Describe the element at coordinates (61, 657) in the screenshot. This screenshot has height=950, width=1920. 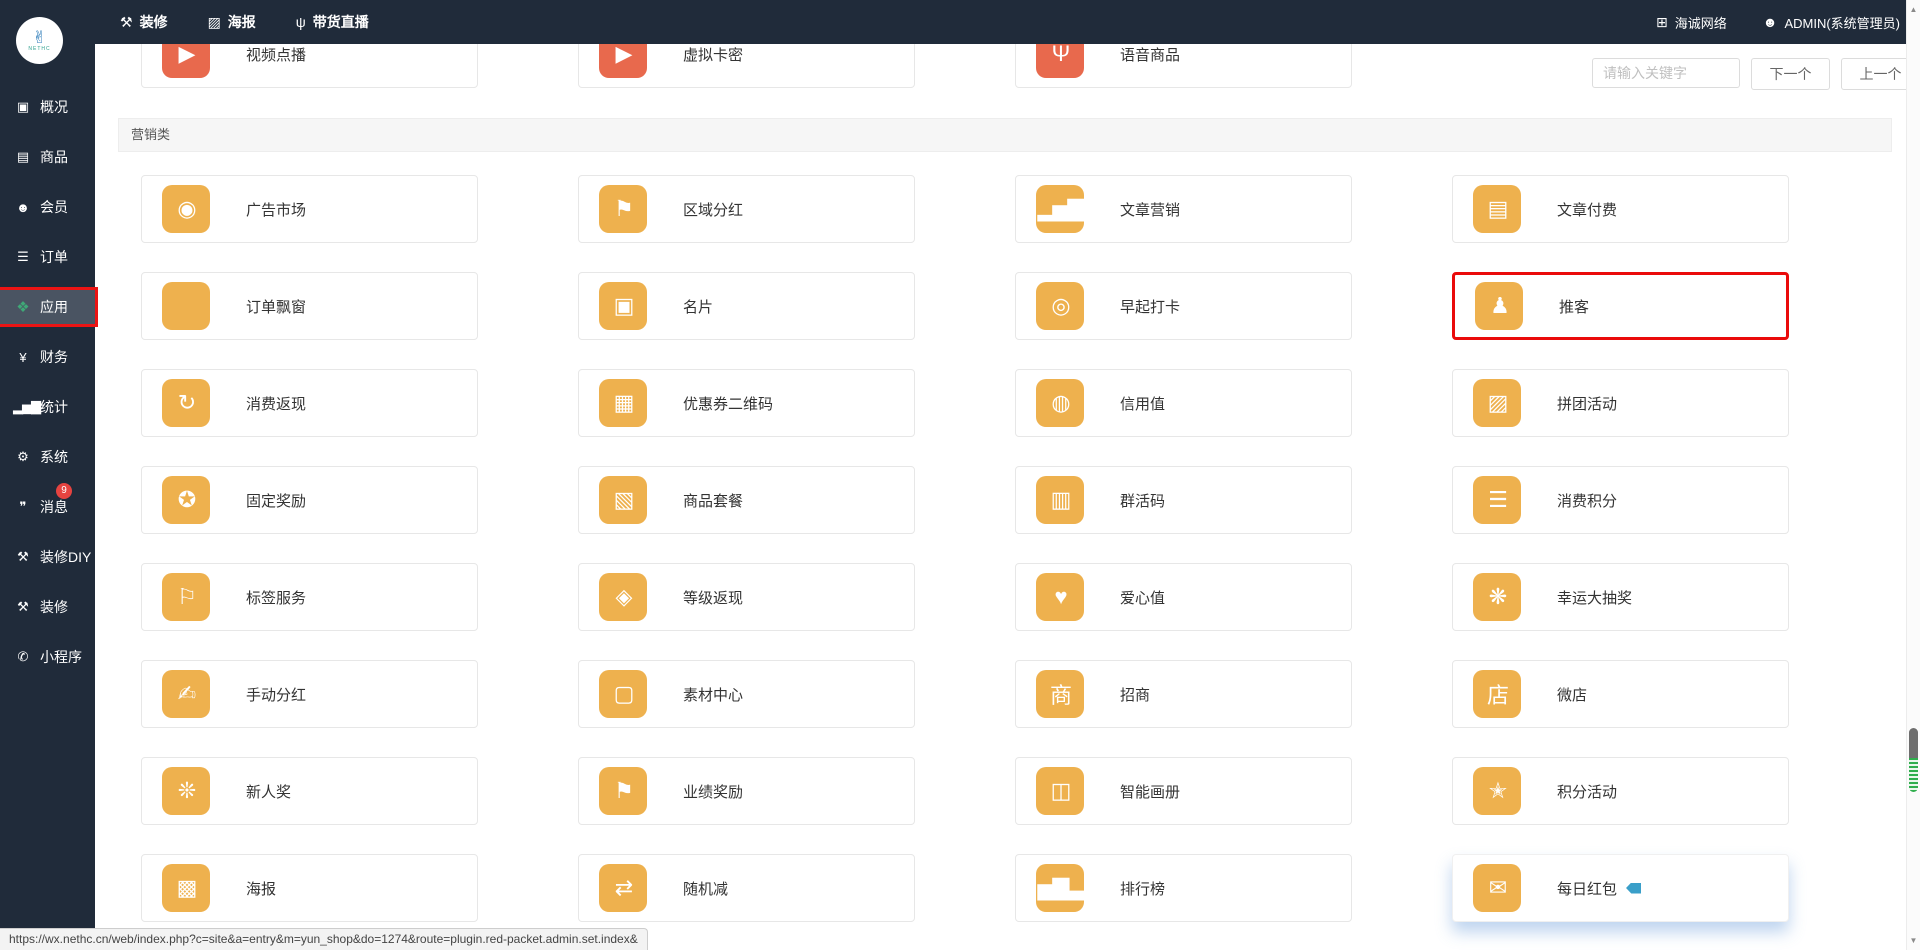
I see `sidebar-item-label: 小程序` at that location.